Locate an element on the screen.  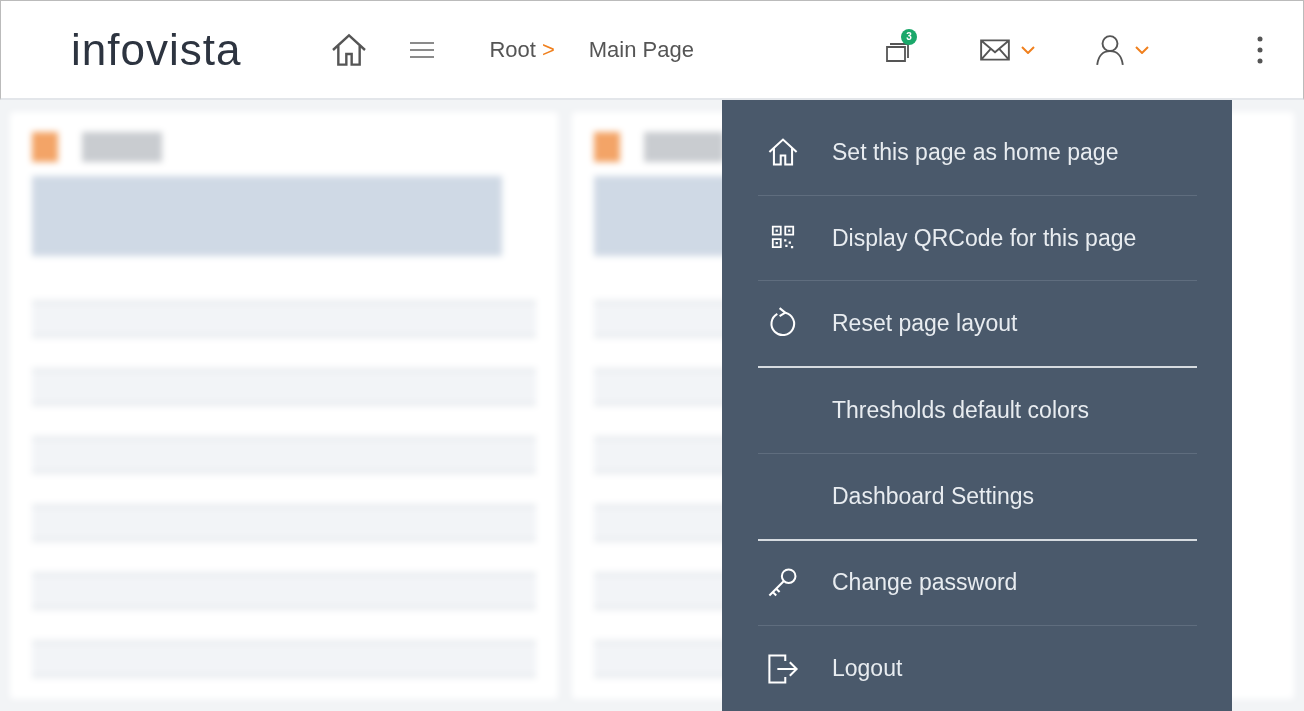
logo: infovista is located at coordinates (156, 49).